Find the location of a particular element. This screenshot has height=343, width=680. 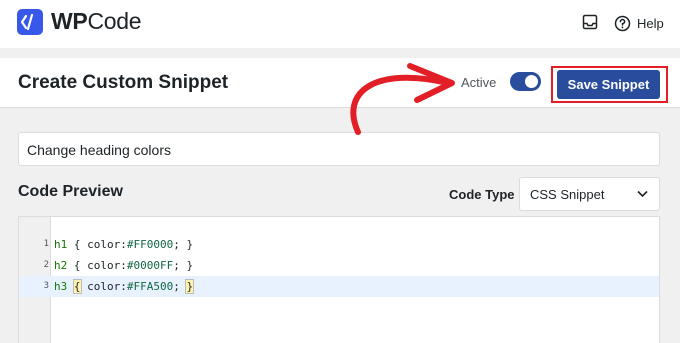

css-selector: h2 is located at coordinates (61, 265).